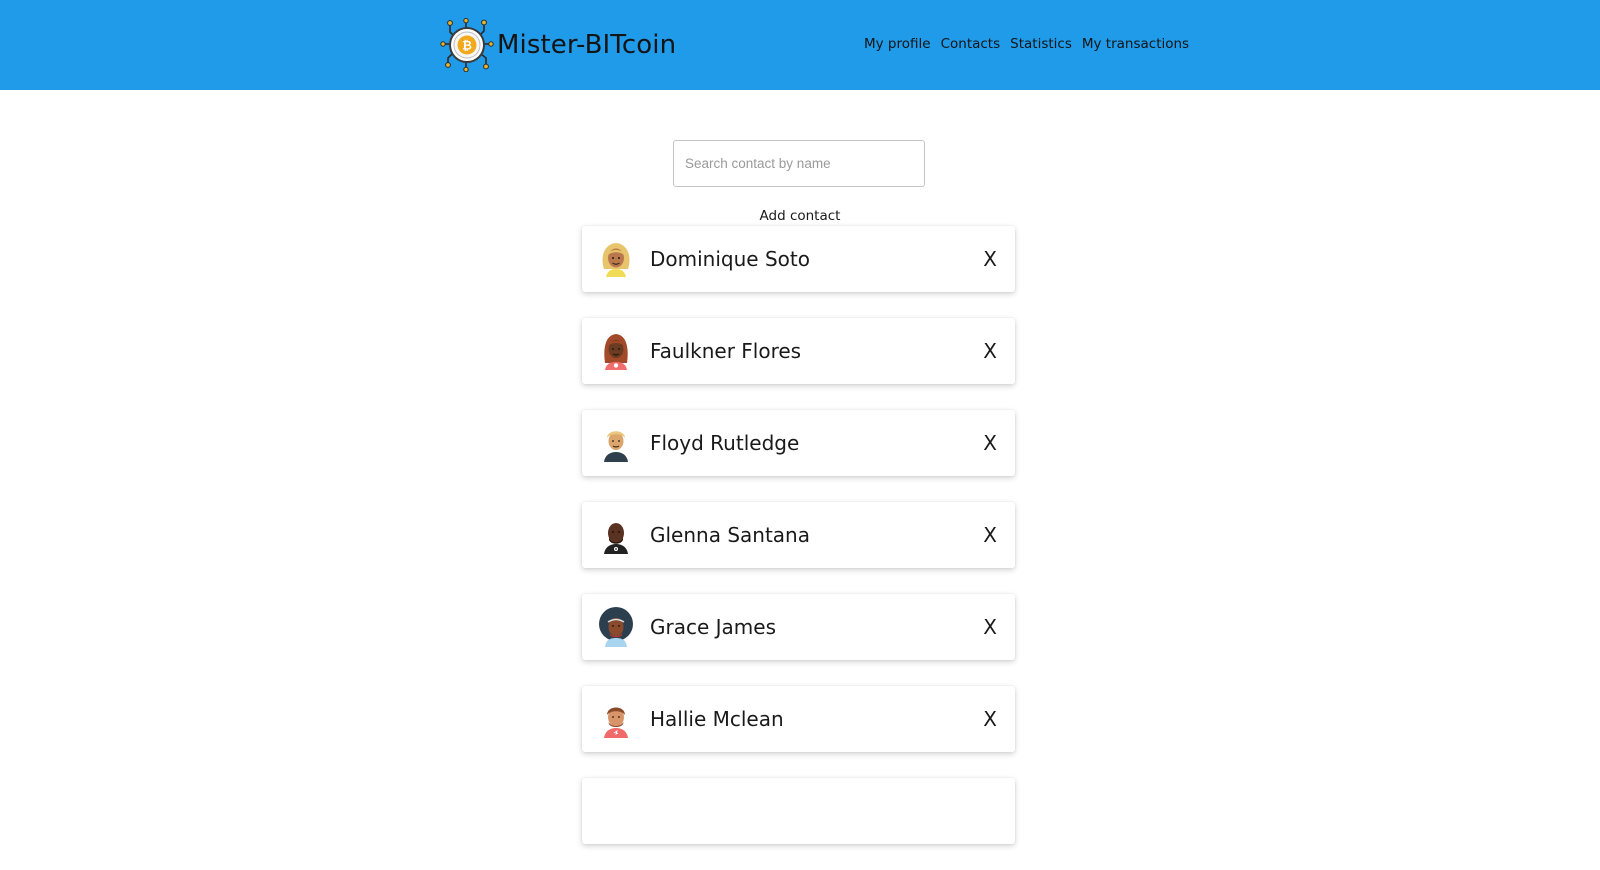 This screenshot has height=870, width=1600. I want to click on contact-name: Grace James, so click(713, 627).